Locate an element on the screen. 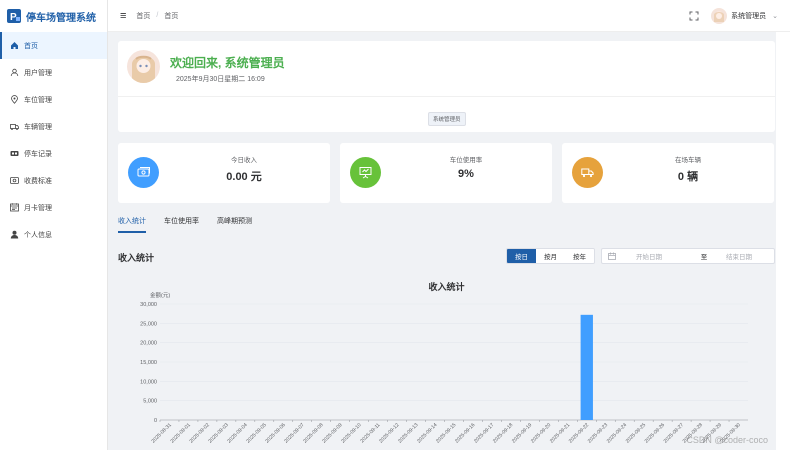 The height and width of the screenshot is (450, 790). tab-1: 车位使用率 is located at coordinates (181, 224).